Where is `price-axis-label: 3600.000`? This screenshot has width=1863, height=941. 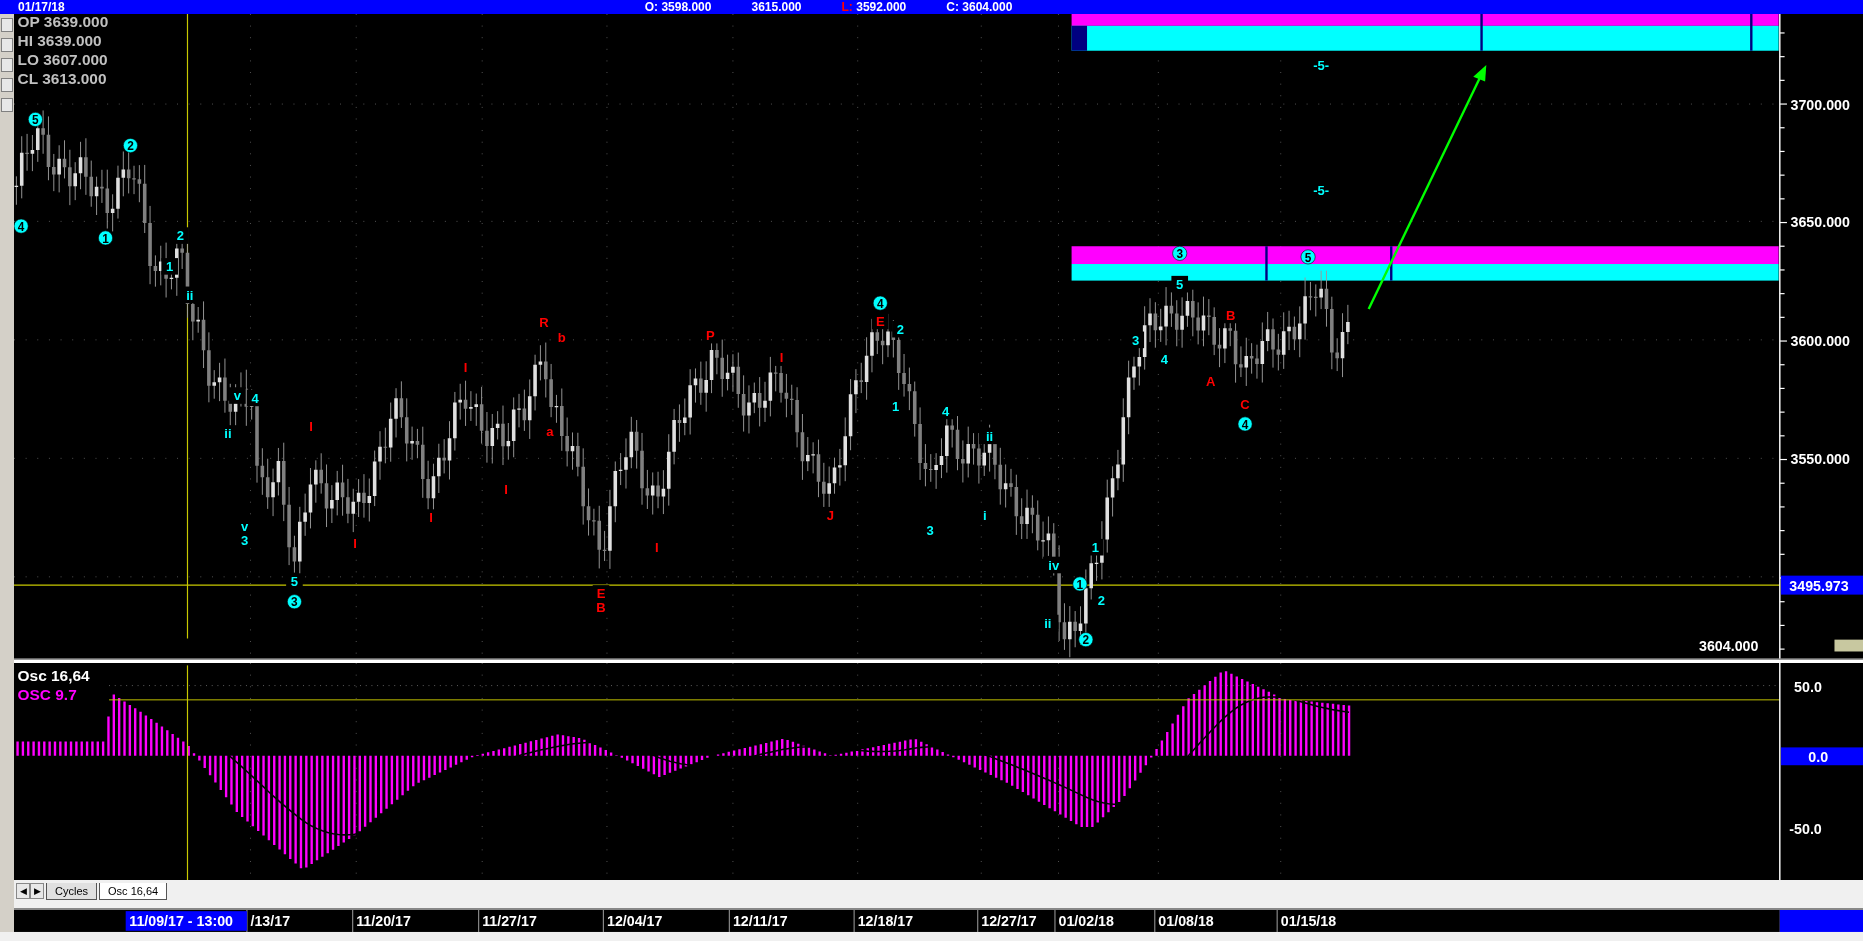
price-axis-label: 3600.000 is located at coordinates (1820, 340).